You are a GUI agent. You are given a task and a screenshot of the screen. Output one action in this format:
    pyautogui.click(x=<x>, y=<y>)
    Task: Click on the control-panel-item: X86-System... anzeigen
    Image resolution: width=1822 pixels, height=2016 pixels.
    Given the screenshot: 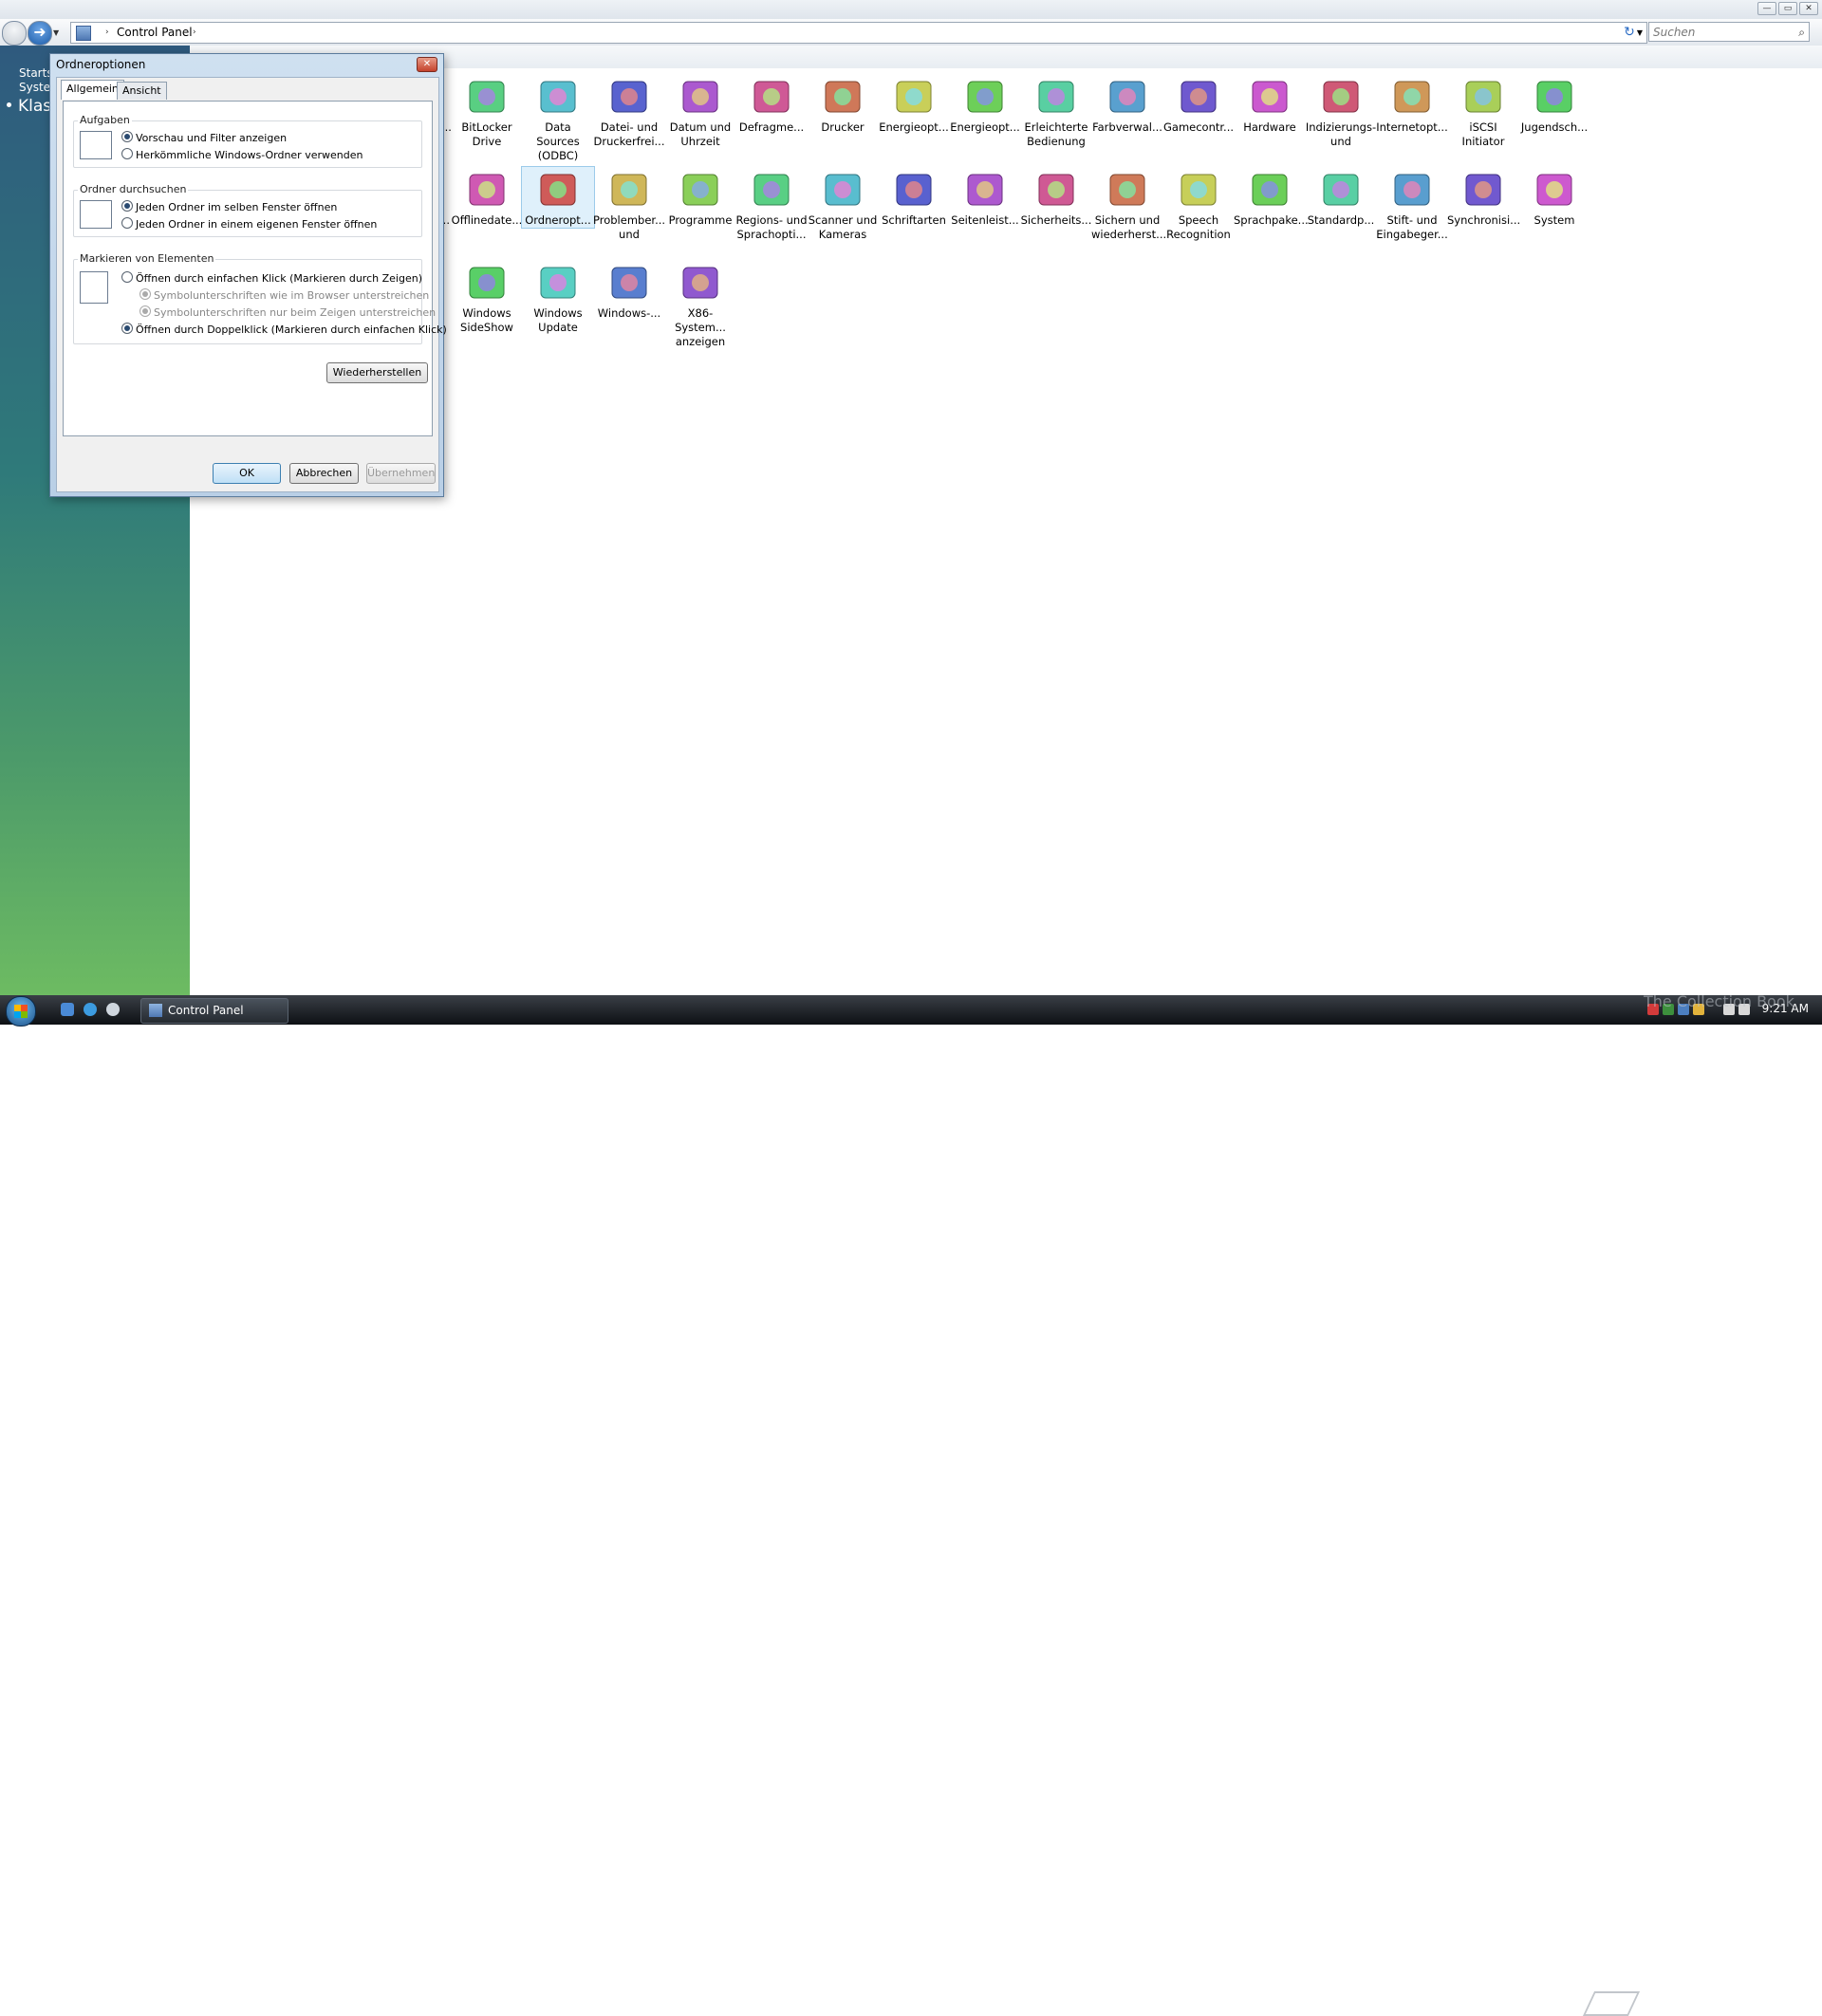 What is the action you would take?
    pyautogui.click(x=700, y=304)
    